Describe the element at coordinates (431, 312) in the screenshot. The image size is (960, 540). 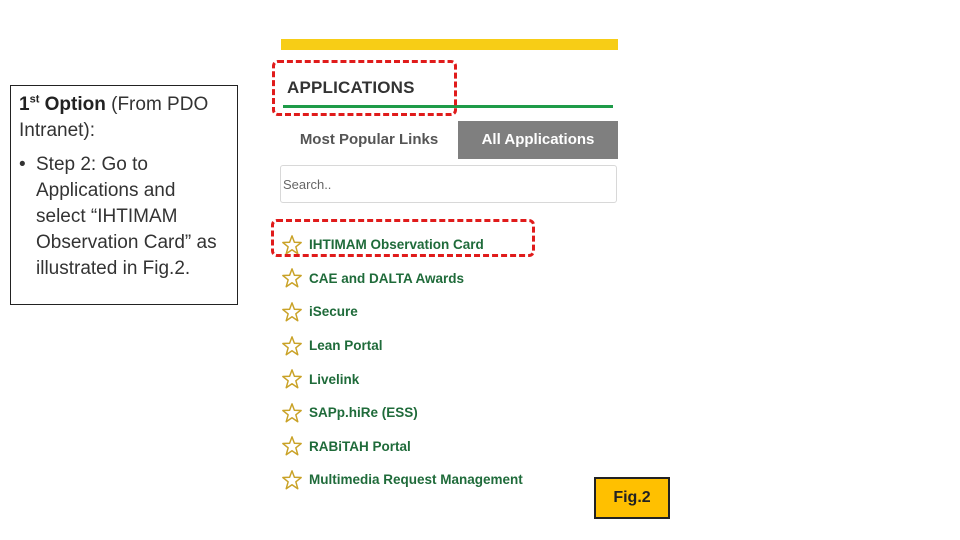
I see `list-item: iSecure` at that location.